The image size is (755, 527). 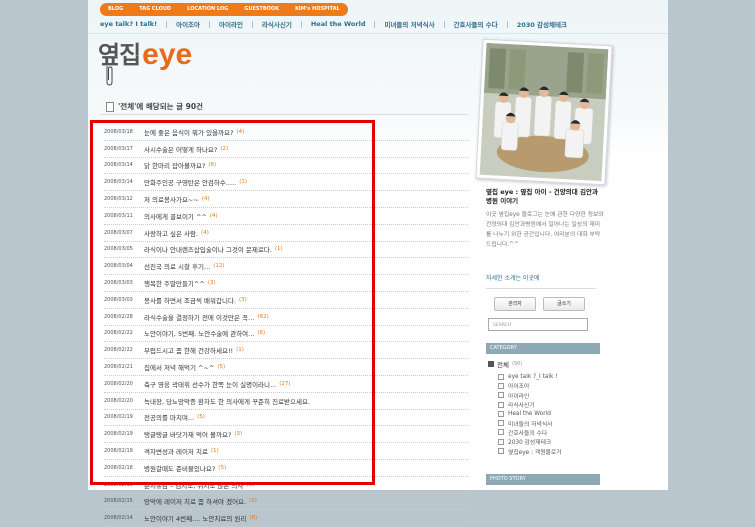 What do you see at coordinates (286, 351) in the screenshot?
I see `list-item: 2008/02/22 부럽드시고 좀 한해 건강하세요!! (1)` at bounding box center [286, 351].